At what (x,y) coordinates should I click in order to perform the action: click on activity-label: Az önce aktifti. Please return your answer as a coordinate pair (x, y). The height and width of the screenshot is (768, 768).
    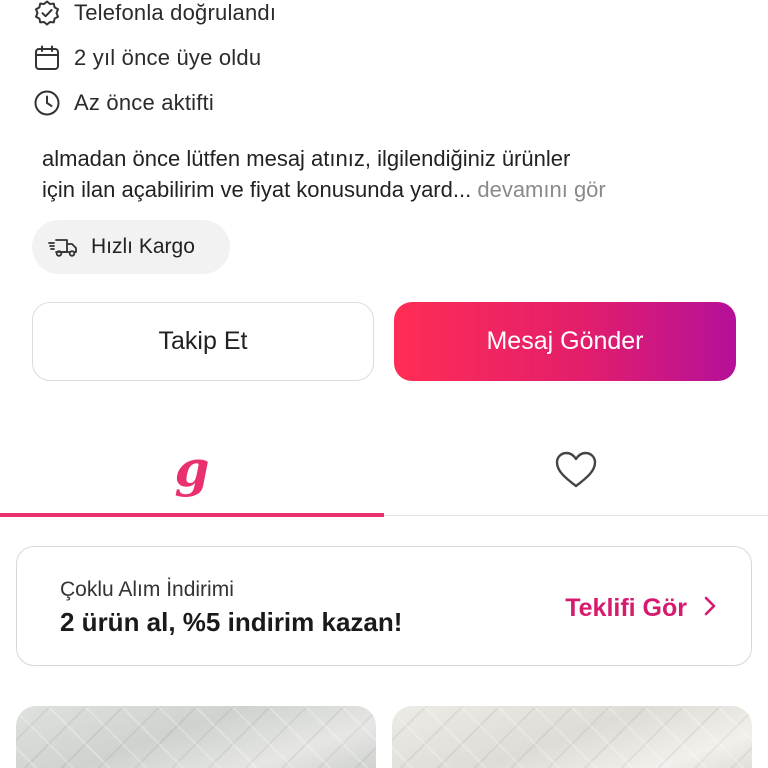
    Looking at the image, I should click on (144, 102).